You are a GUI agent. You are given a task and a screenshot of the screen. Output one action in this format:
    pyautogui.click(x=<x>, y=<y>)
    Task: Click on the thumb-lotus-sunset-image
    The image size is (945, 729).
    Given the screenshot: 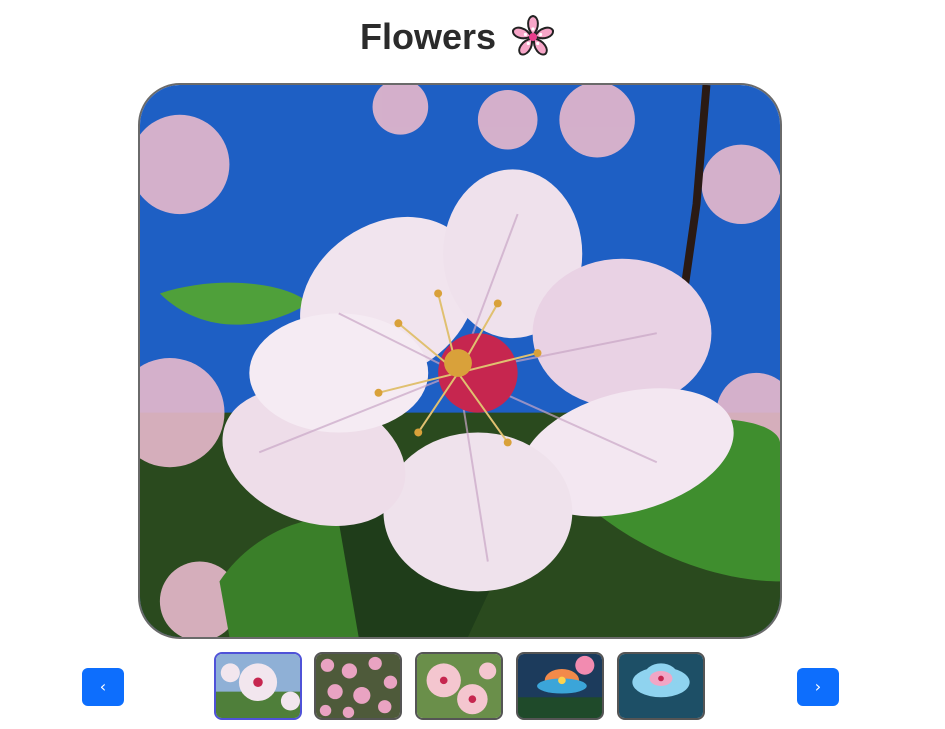 What is the action you would take?
    pyautogui.click(x=560, y=686)
    